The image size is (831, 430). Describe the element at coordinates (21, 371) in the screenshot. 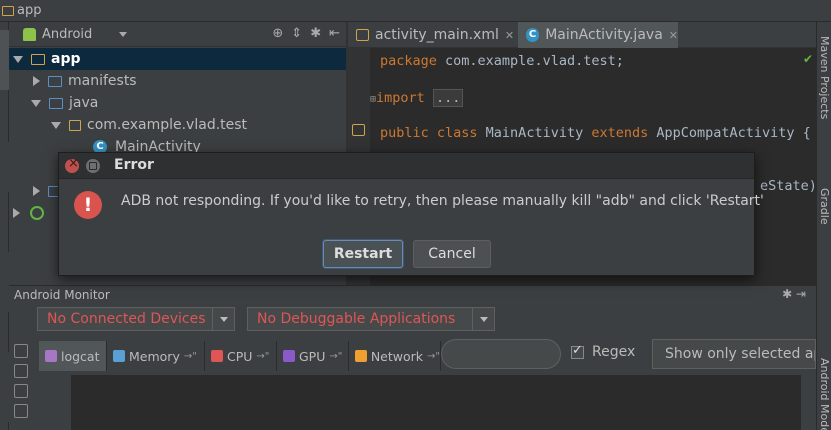

I see `record-icon` at that location.